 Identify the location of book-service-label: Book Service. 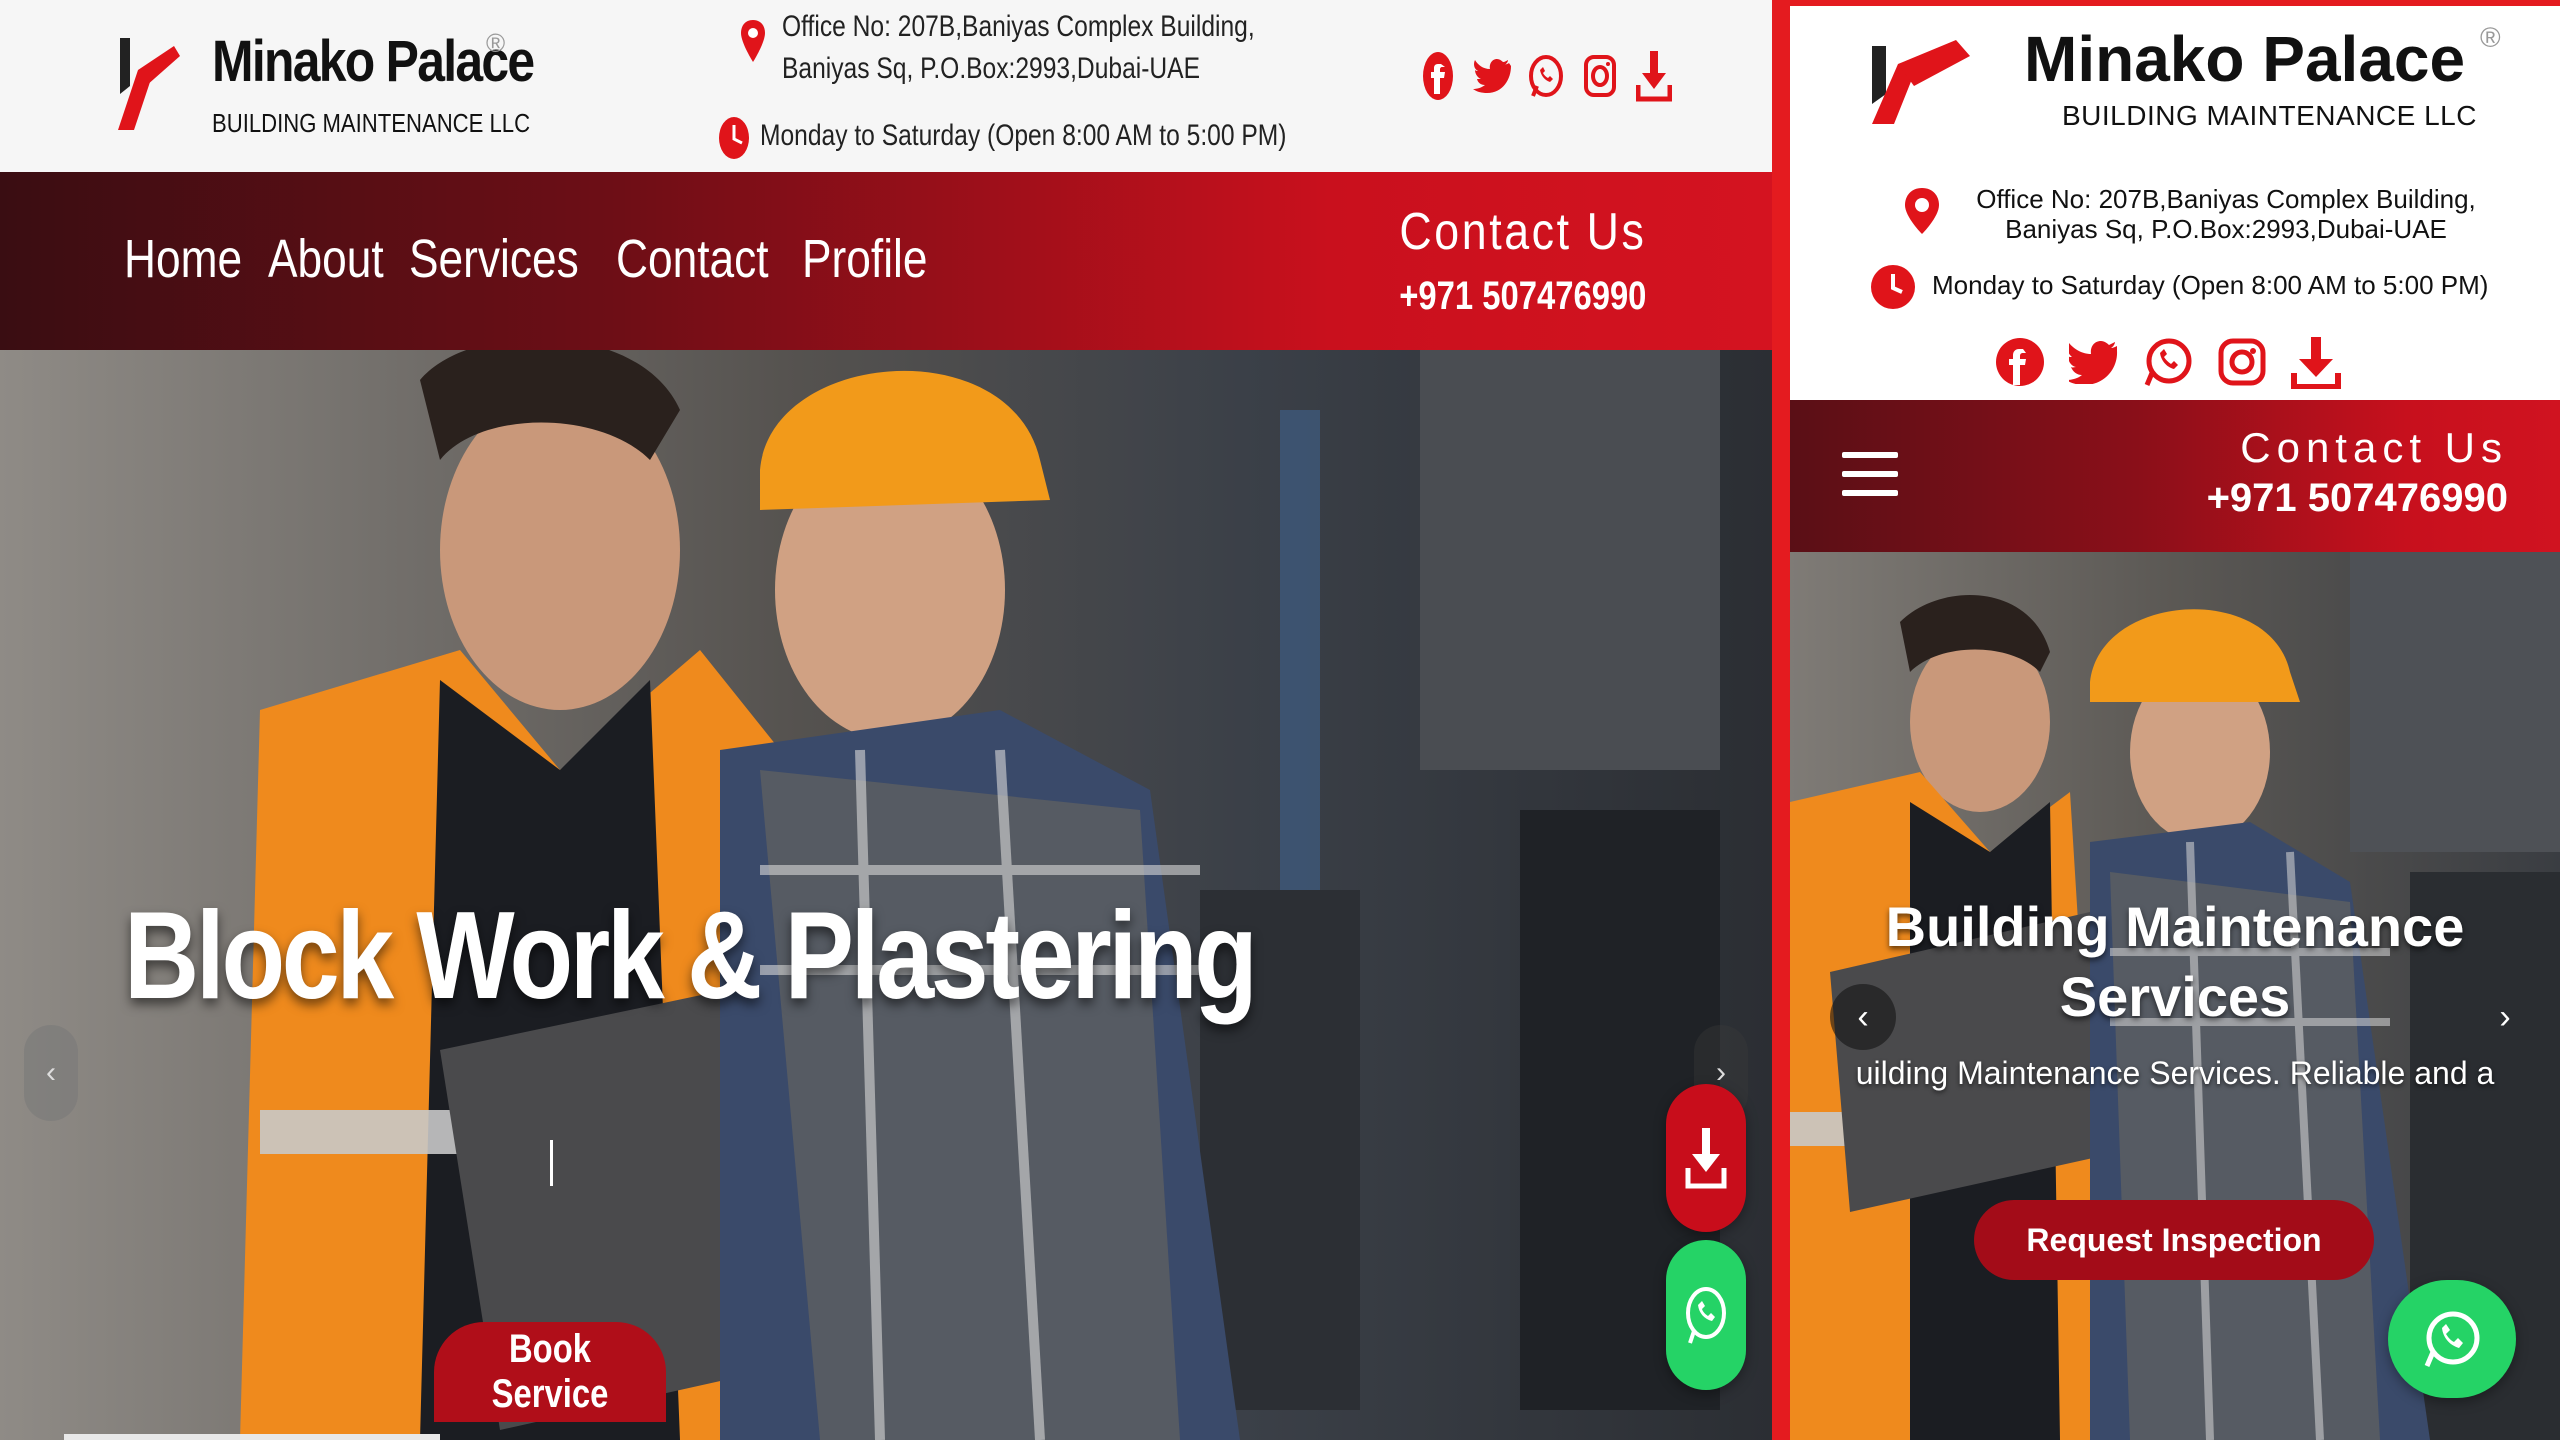
(550, 1371).